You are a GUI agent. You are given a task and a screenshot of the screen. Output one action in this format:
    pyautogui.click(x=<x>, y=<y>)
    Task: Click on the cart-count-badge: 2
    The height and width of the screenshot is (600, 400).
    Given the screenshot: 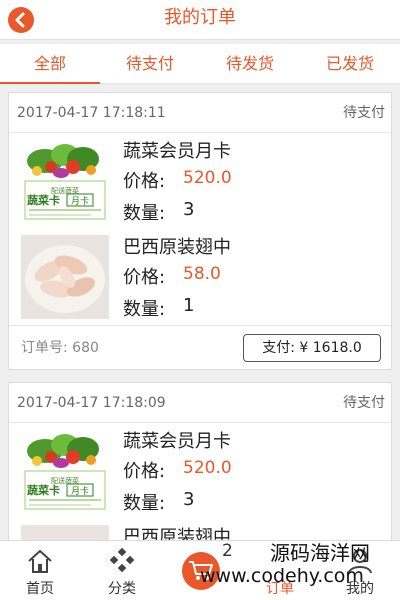 What is the action you would take?
    pyautogui.click(x=227, y=551)
    